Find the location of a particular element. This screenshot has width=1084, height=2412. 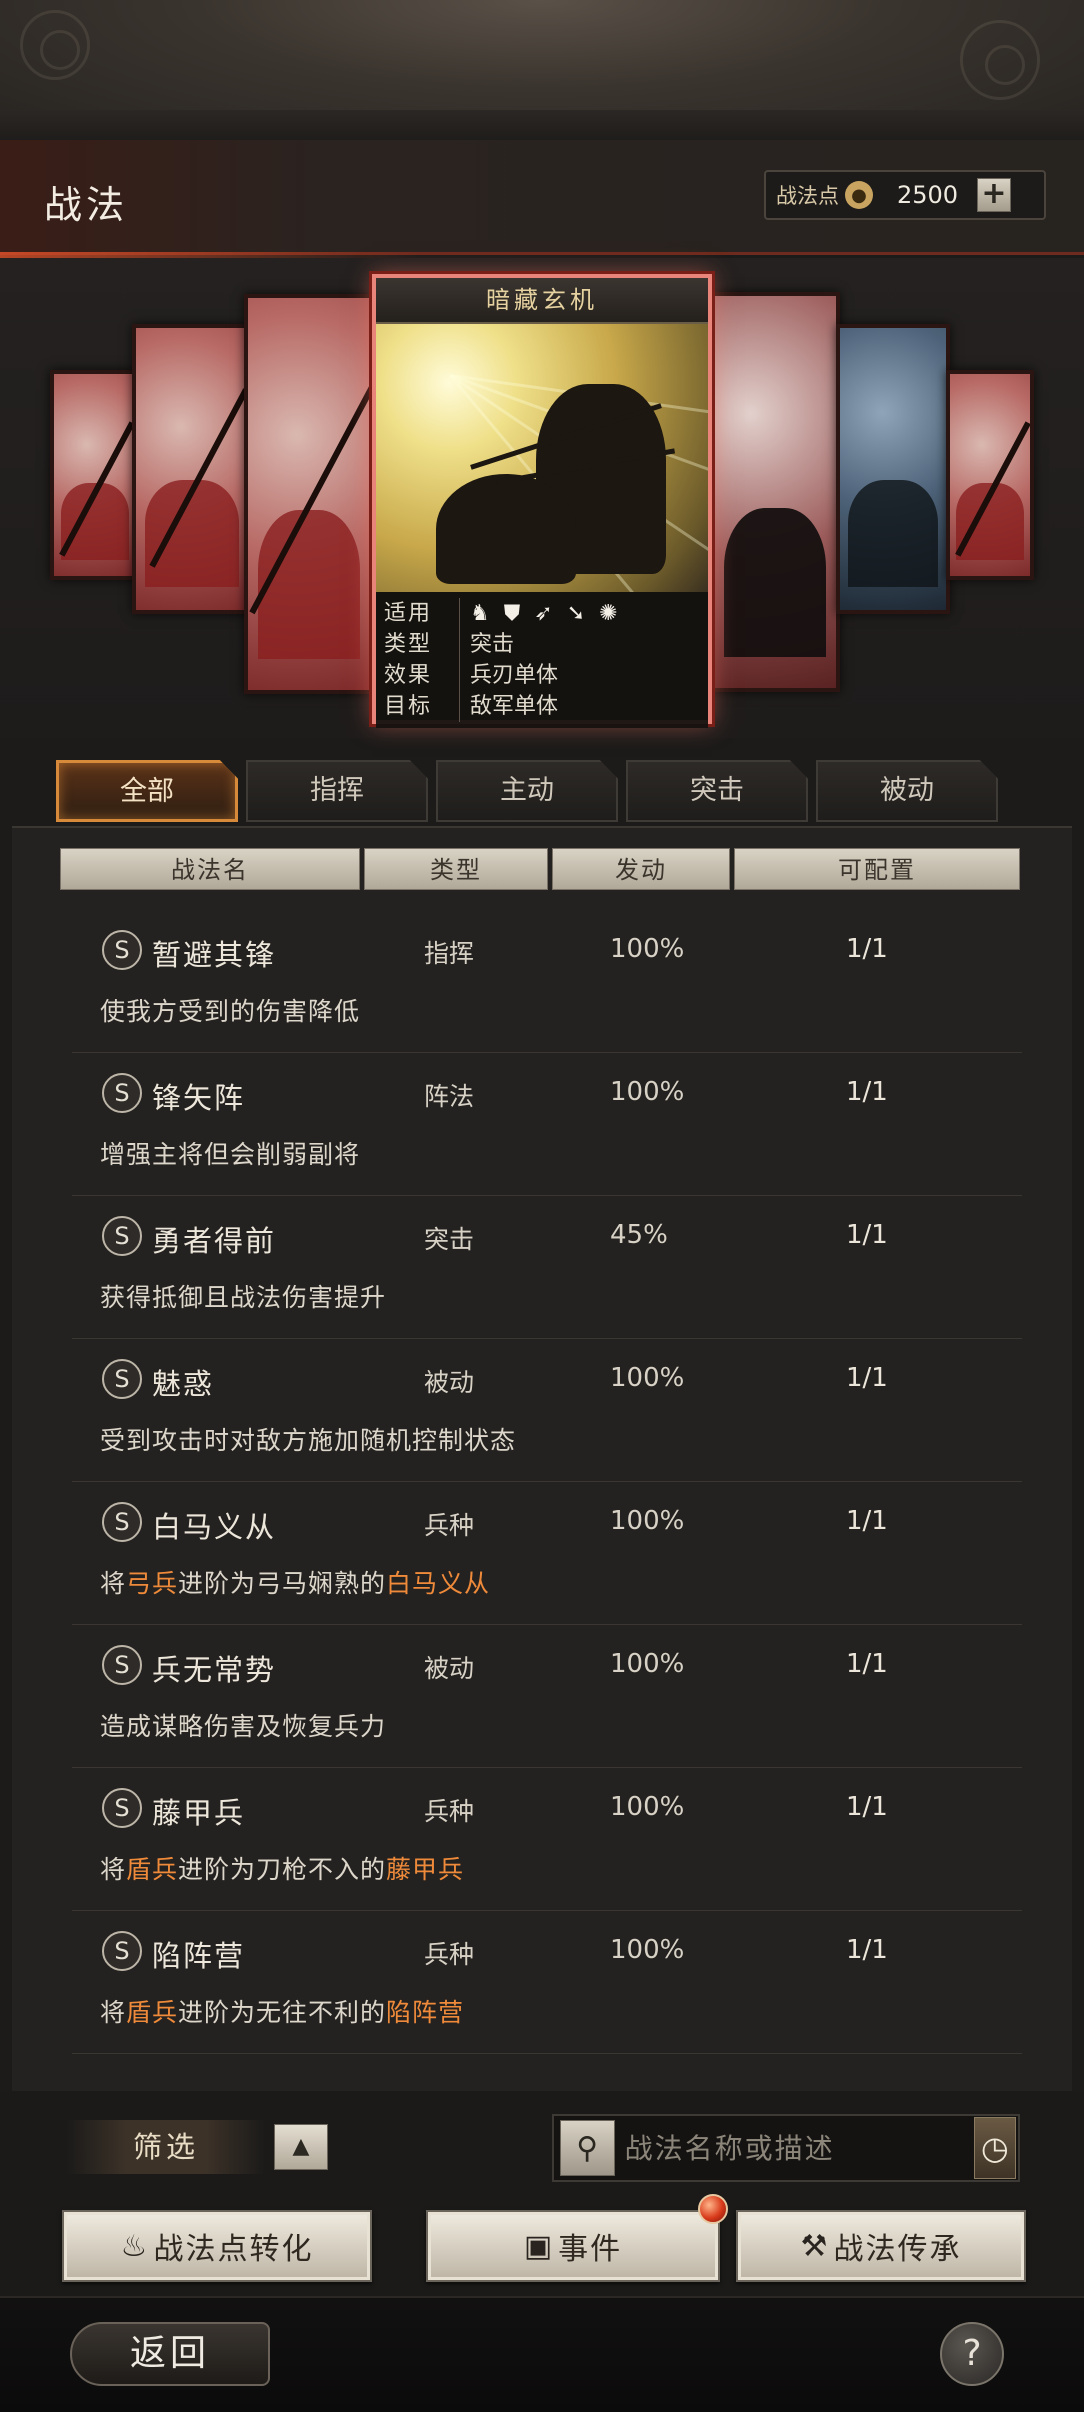

skill-description: 将弓兵进阶为弓马娴熟的白马义从 is located at coordinates (295, 1582).